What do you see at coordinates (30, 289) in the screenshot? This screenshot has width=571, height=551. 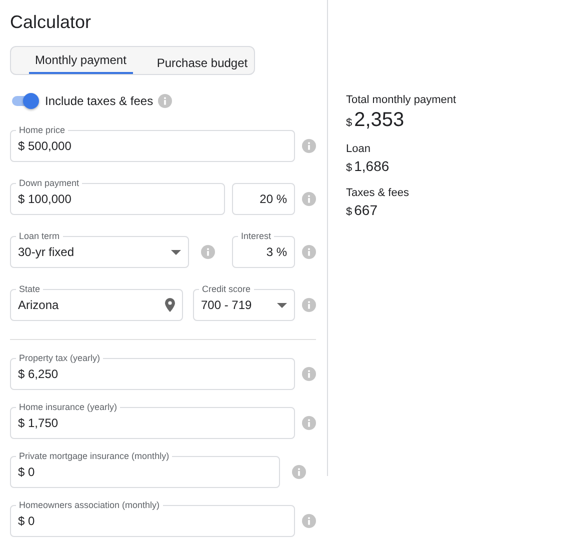 I see `field-label: State` at bounding box center [30, 289].